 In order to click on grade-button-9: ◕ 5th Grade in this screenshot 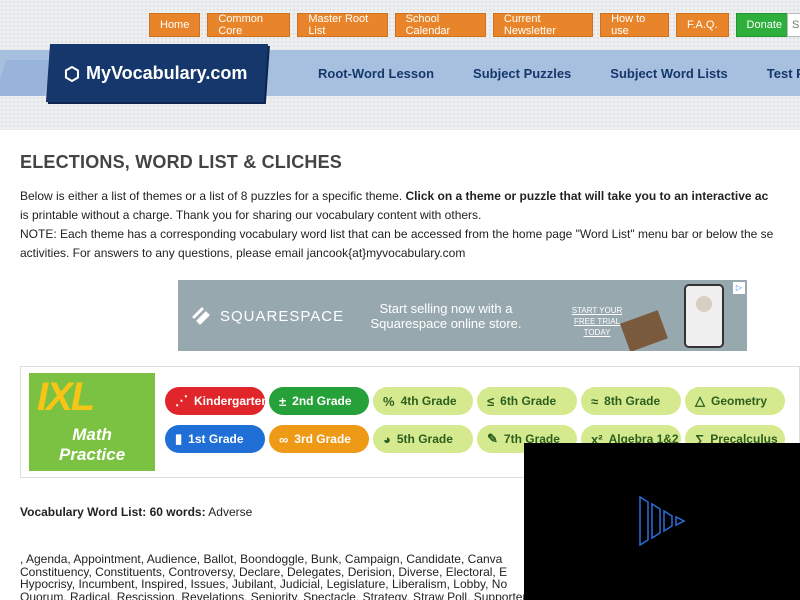, I will do `click(423, 439)`.